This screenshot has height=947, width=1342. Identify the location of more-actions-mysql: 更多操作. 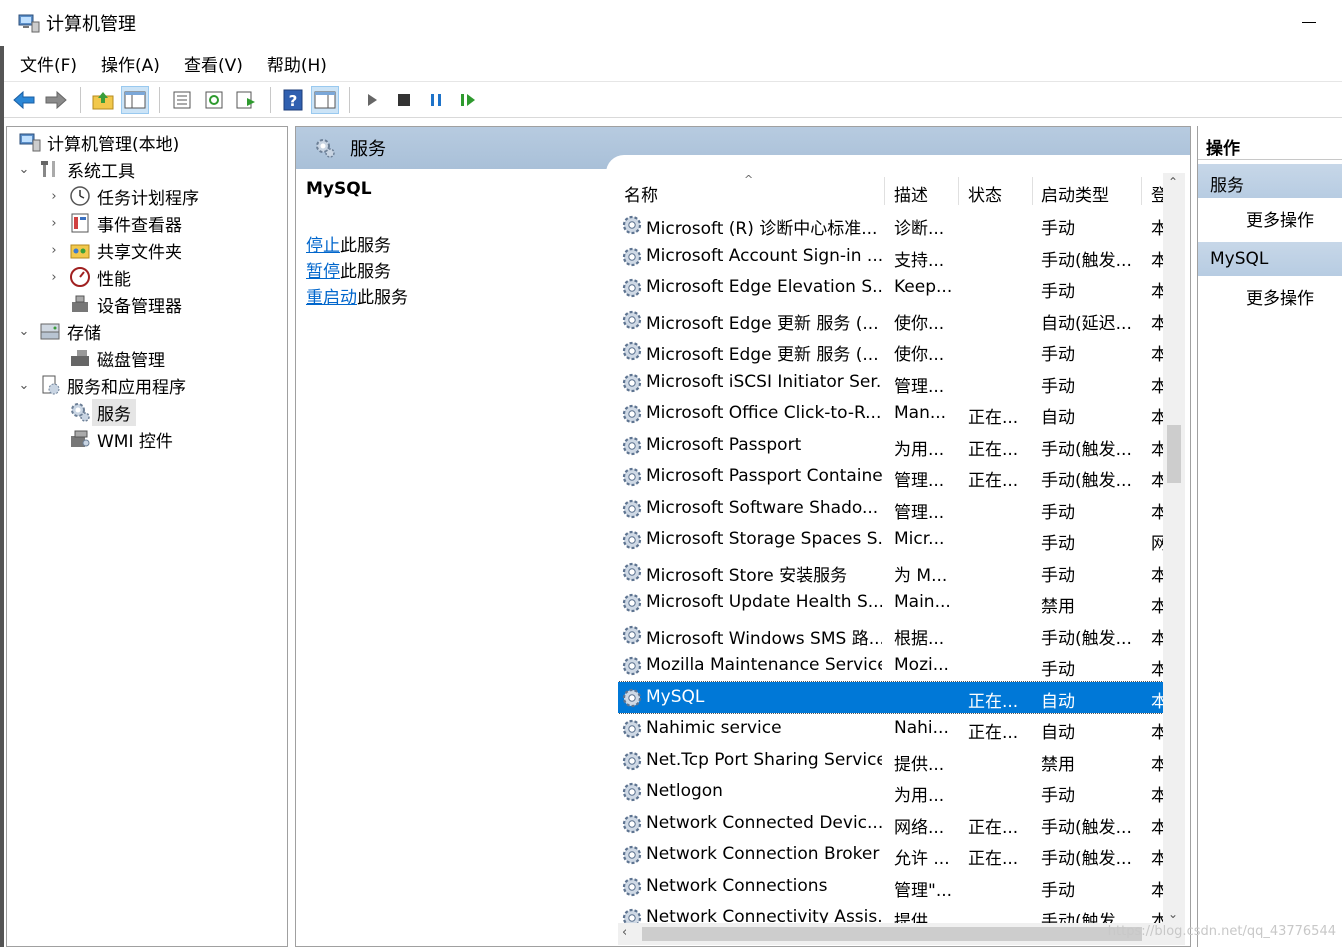
(1270, 296).